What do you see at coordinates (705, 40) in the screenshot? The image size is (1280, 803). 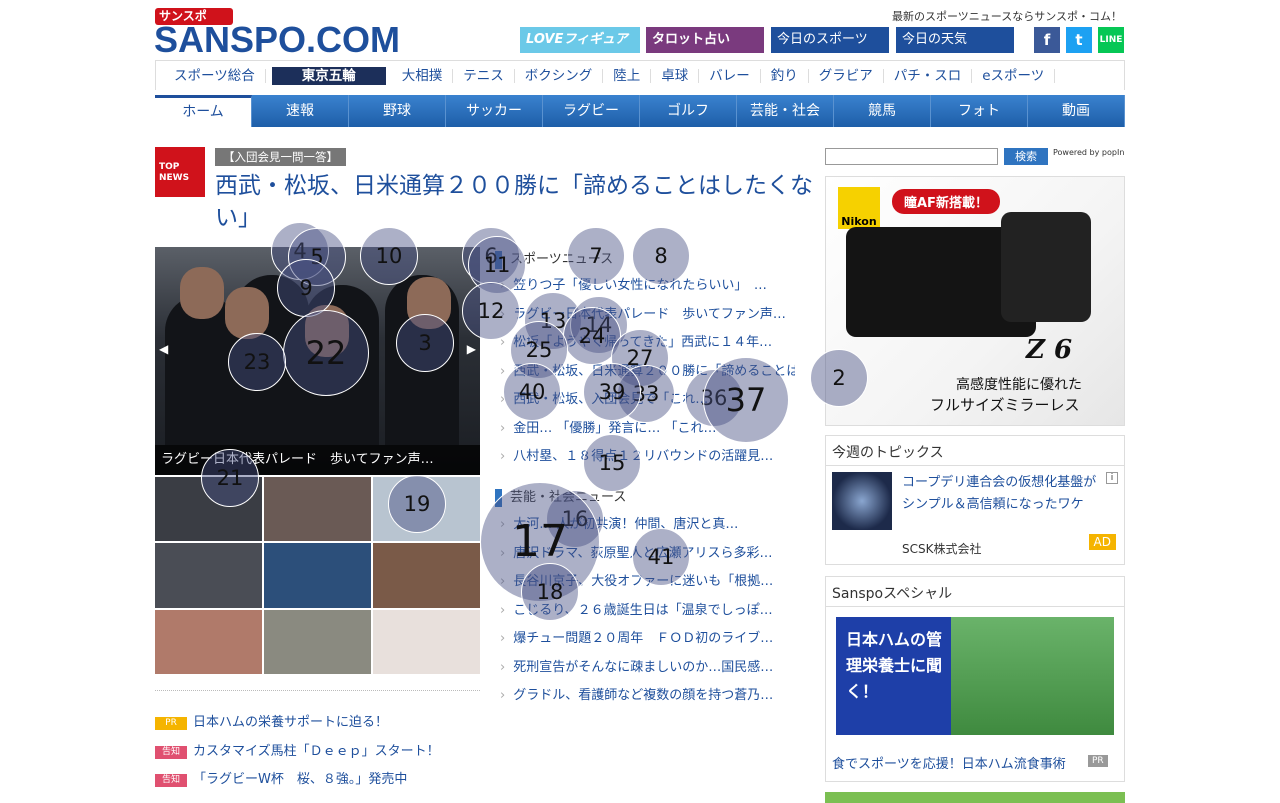 I see `tarot-button: タロット占い` at bounding box center [705, 40].